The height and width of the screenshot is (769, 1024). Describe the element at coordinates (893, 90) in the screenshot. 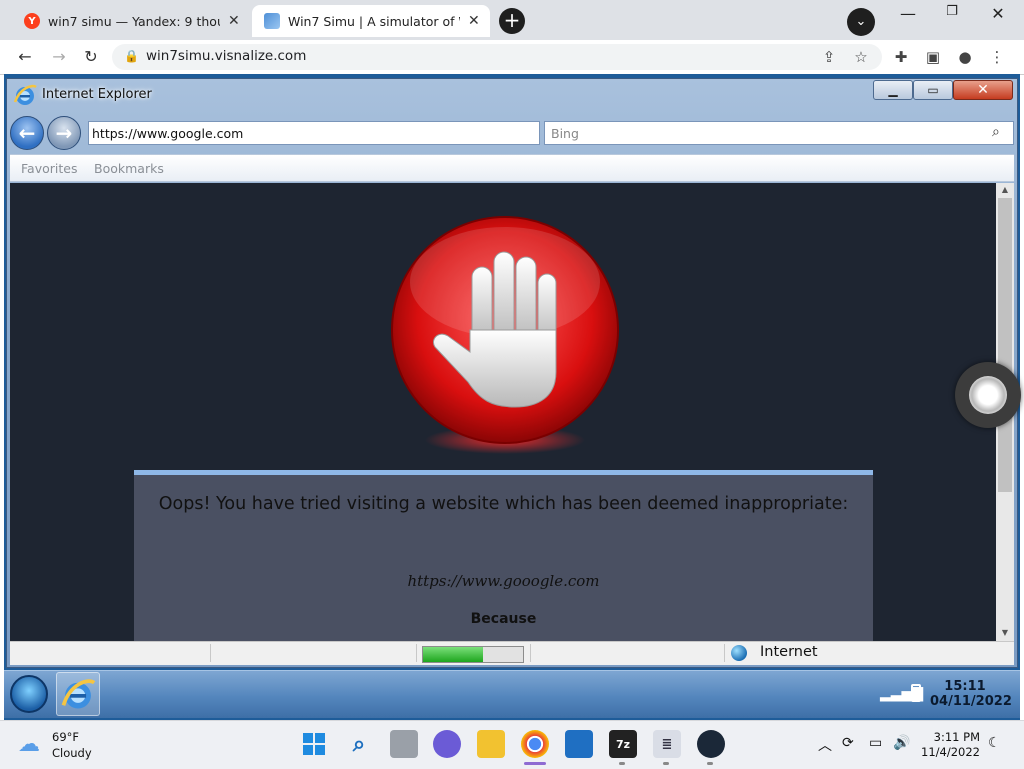

I see `ie-minimize-button: ▁` at that location.